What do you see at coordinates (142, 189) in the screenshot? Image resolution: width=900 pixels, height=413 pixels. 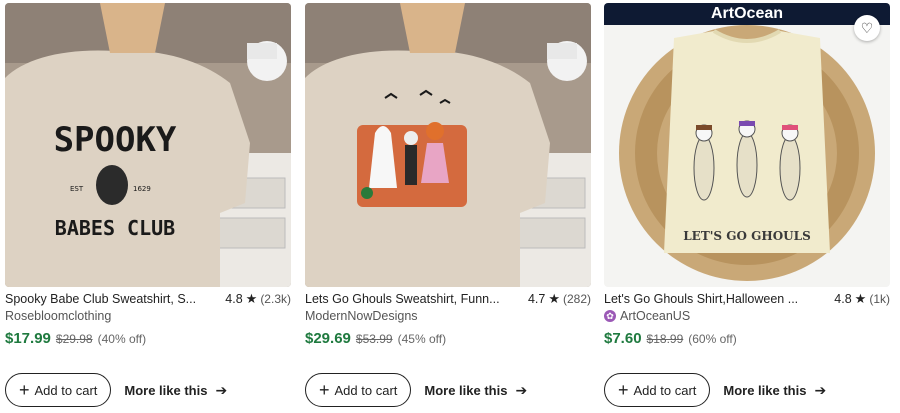 I see `print-year: 1629` at bounding box center [142, 189].